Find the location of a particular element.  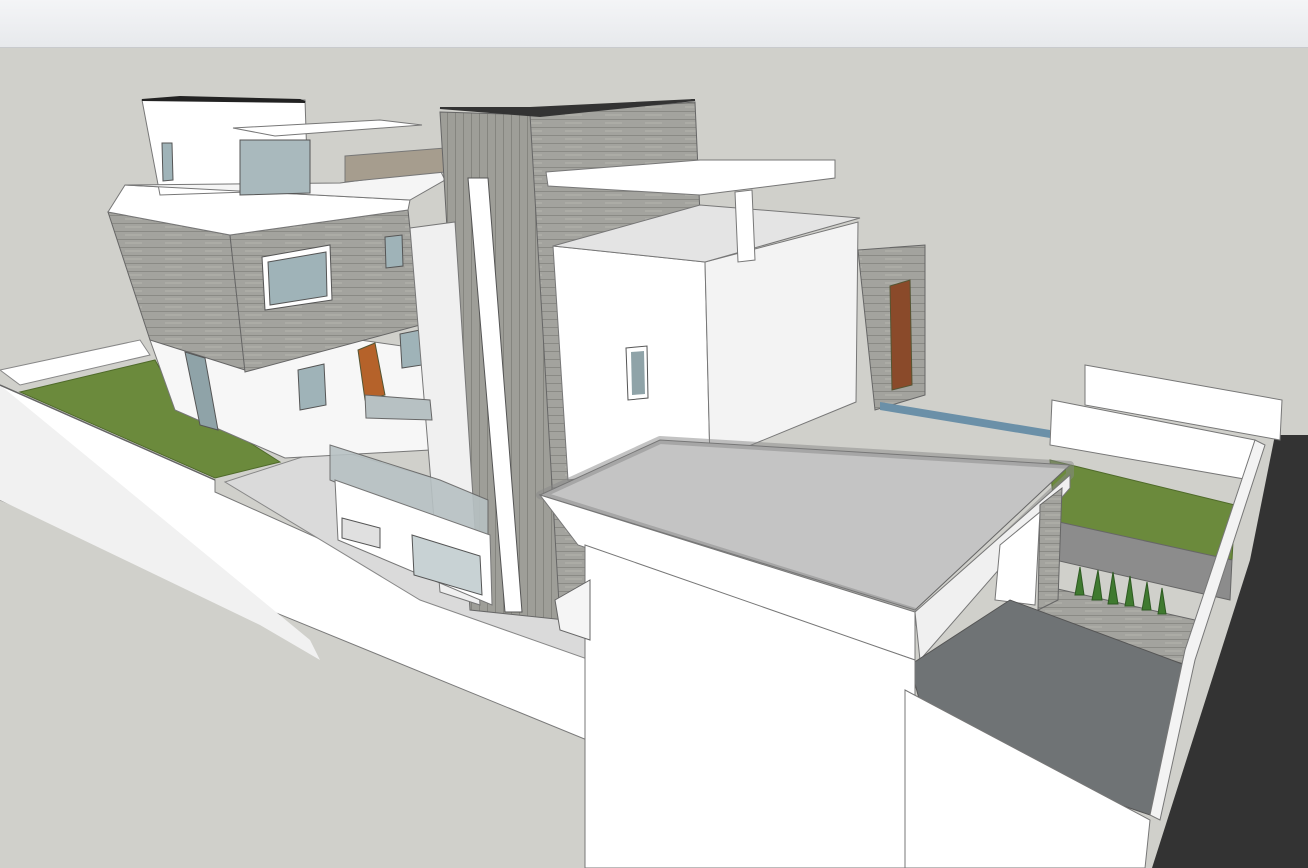

top-toolbar is located at coordinates (654, 24).